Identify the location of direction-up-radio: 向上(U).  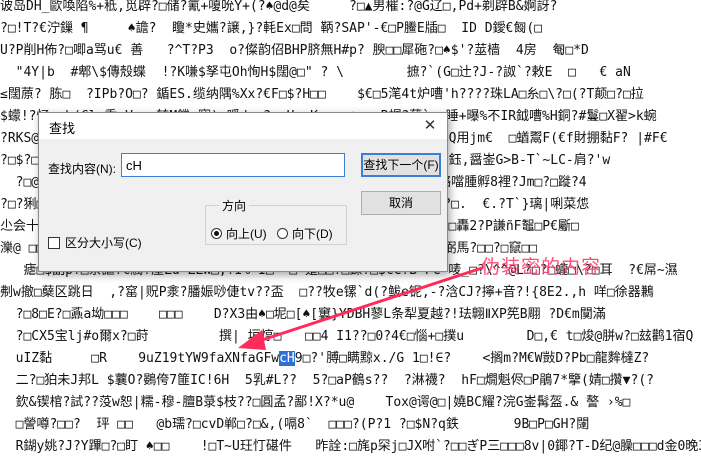
(239, 233).